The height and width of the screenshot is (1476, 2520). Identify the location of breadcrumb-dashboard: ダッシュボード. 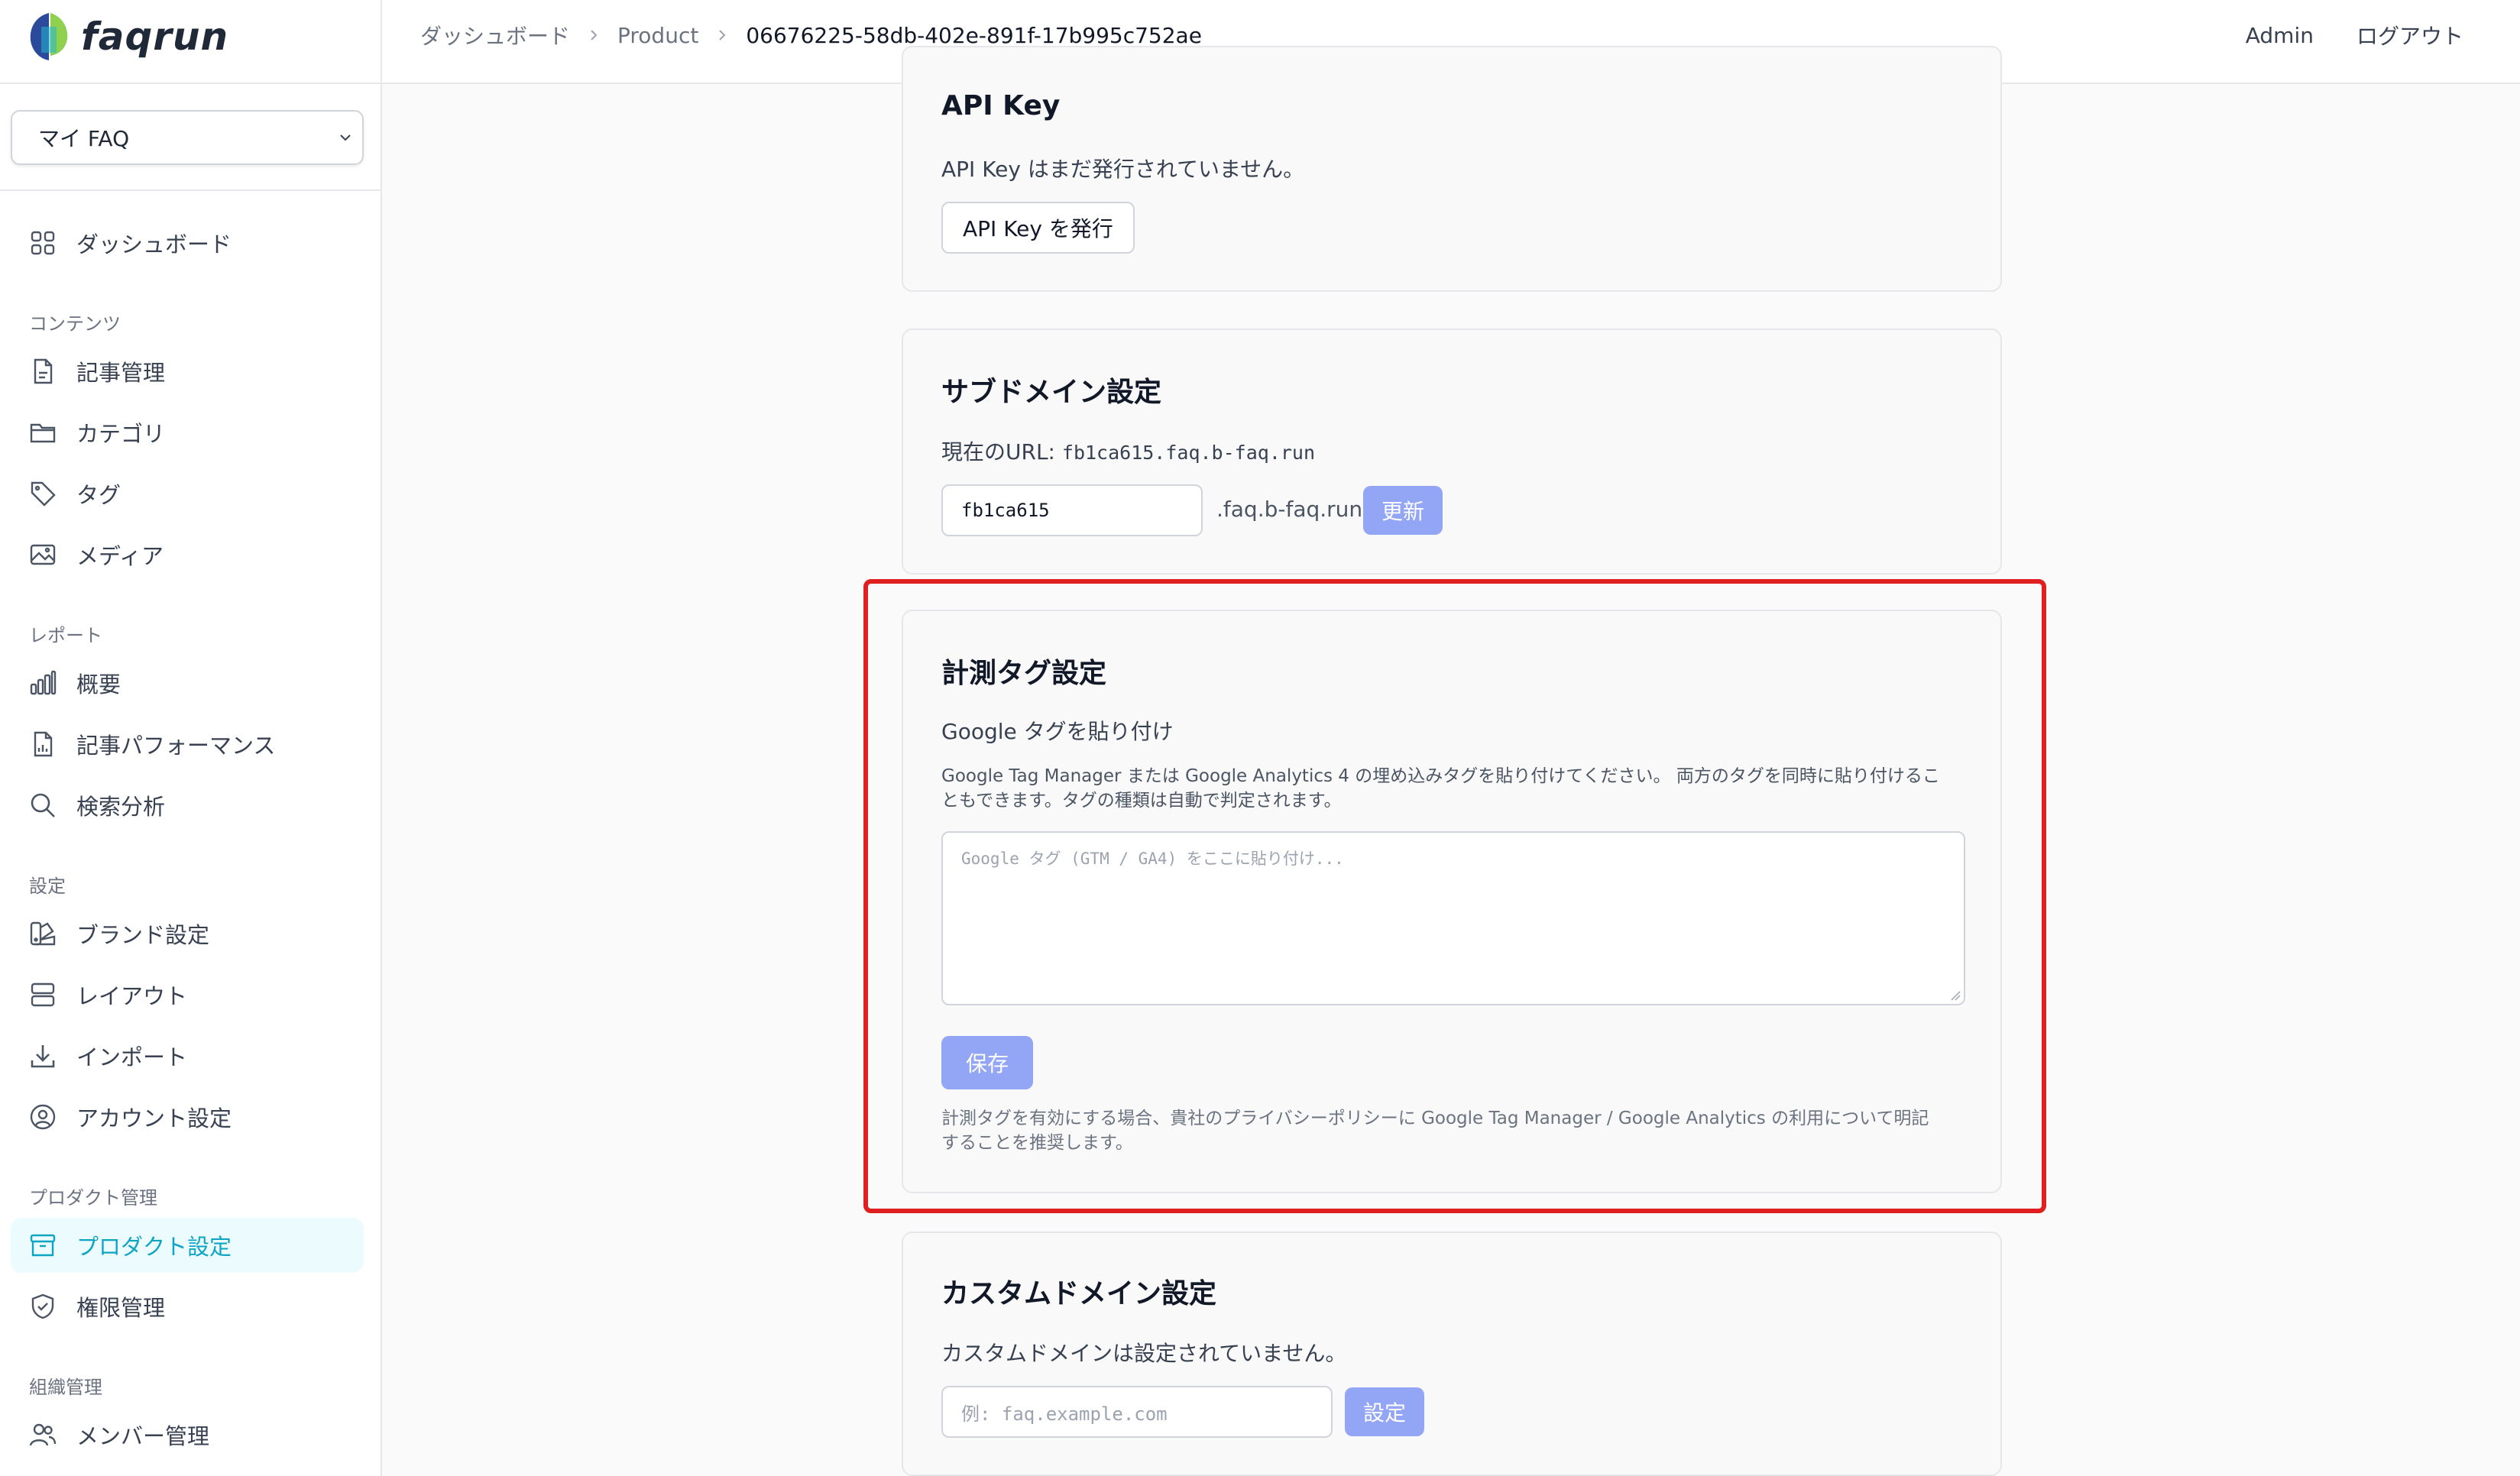
(495, 35).